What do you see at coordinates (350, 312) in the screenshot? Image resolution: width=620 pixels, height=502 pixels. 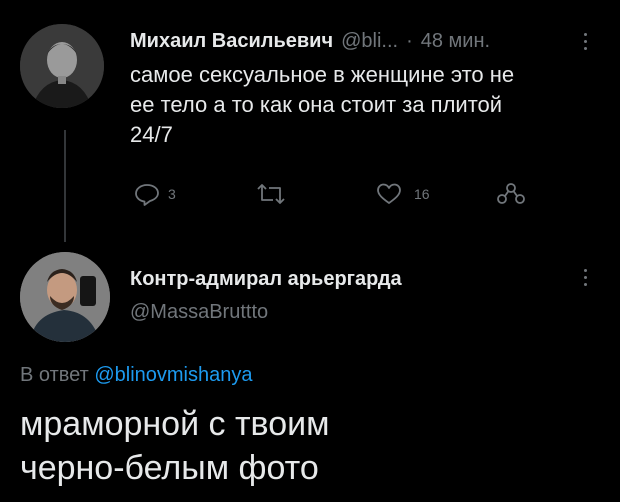 I see `reply-author-handle: @MassaBruttto` at bounding box center [350, 312].